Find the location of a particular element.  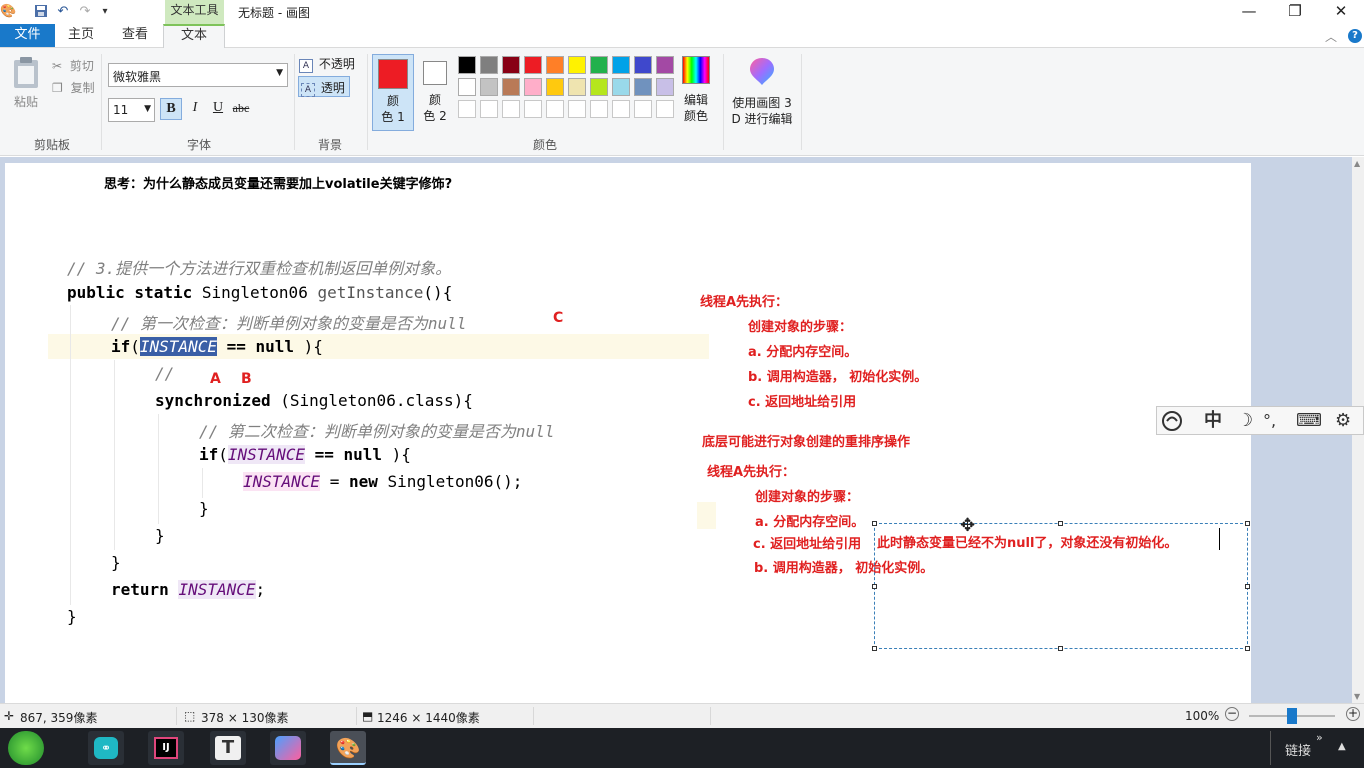

zoom-slider-thumb is located at coordinates (1292, 716).